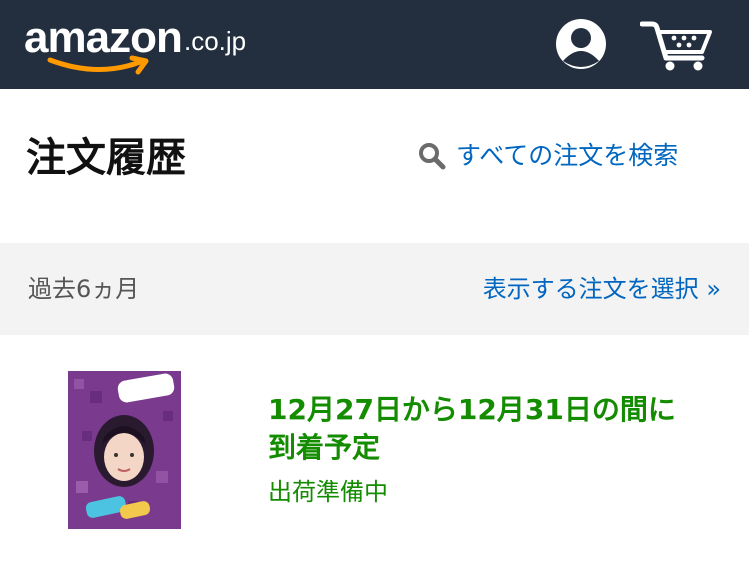  Describe the element at coordinates (139, 44) in the screenshot. I see `amazon-logo: amazon .co.jp` at that location.